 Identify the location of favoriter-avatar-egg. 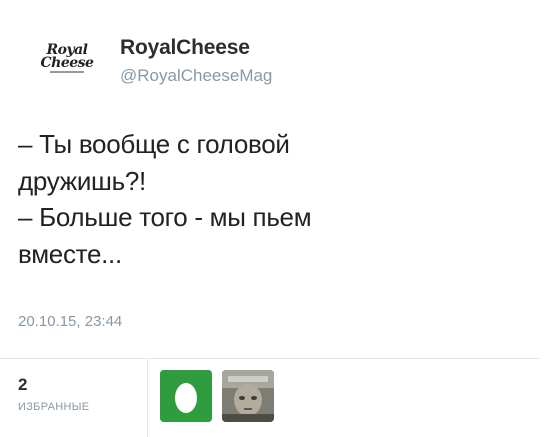
(186, 396).